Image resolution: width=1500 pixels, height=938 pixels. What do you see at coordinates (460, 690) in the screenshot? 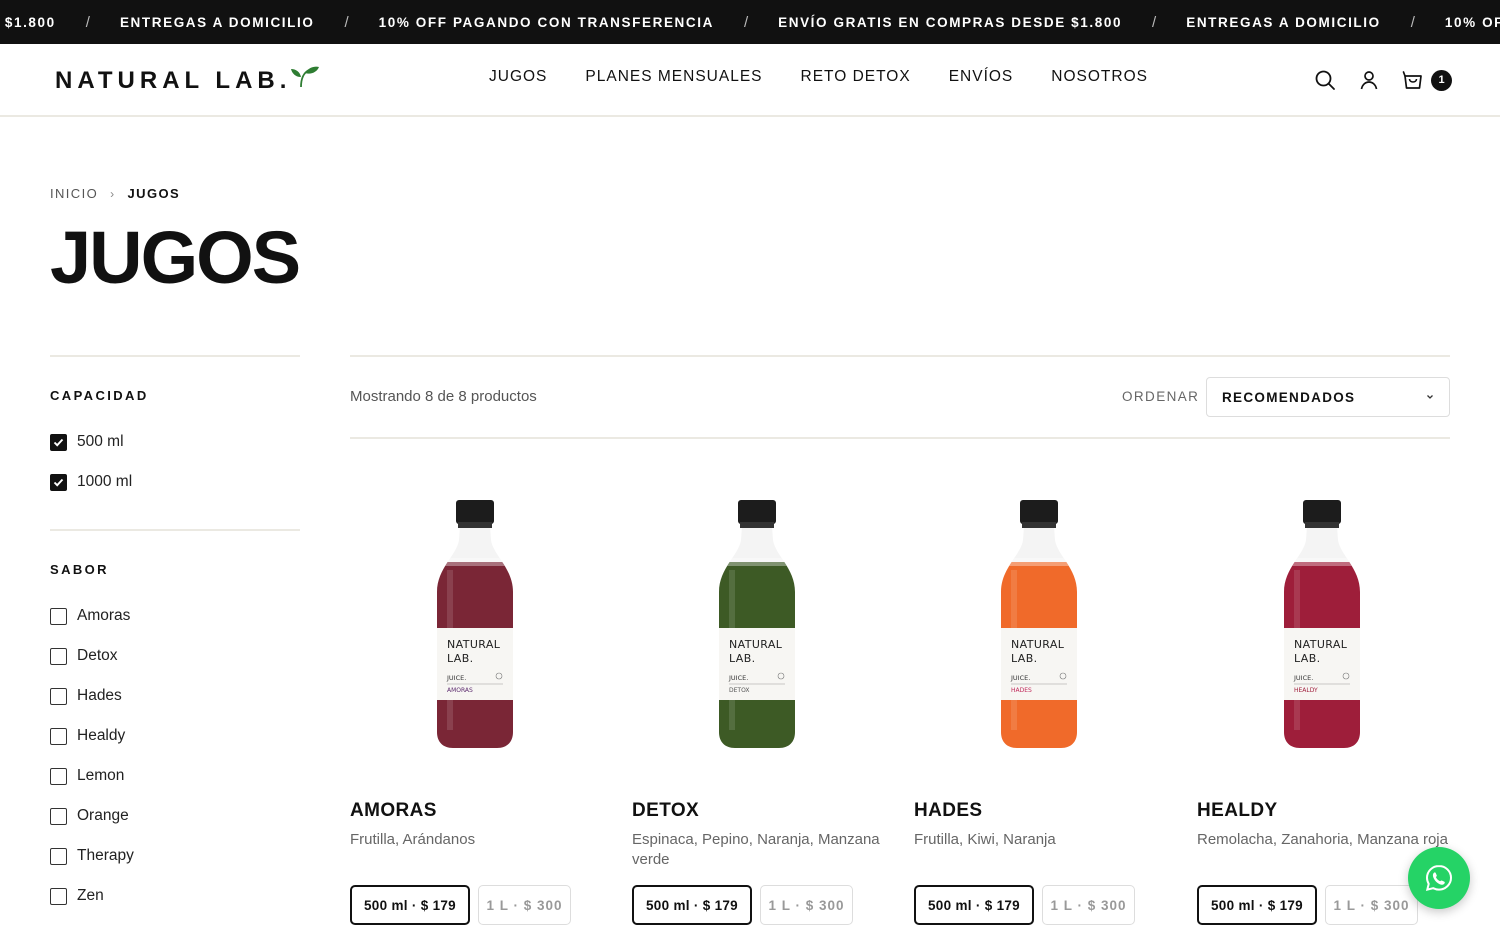
I see `label-flavor: AMORAS` at bounding box center [460, 690].